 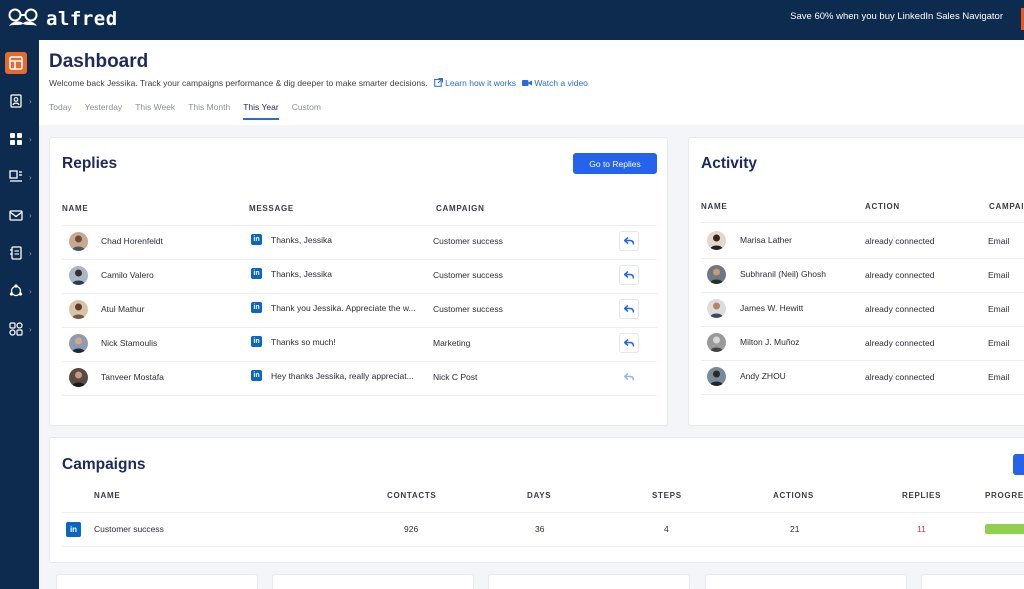 I want to click on learn-how-link: Learn how it works, so click(x=476, y=83).